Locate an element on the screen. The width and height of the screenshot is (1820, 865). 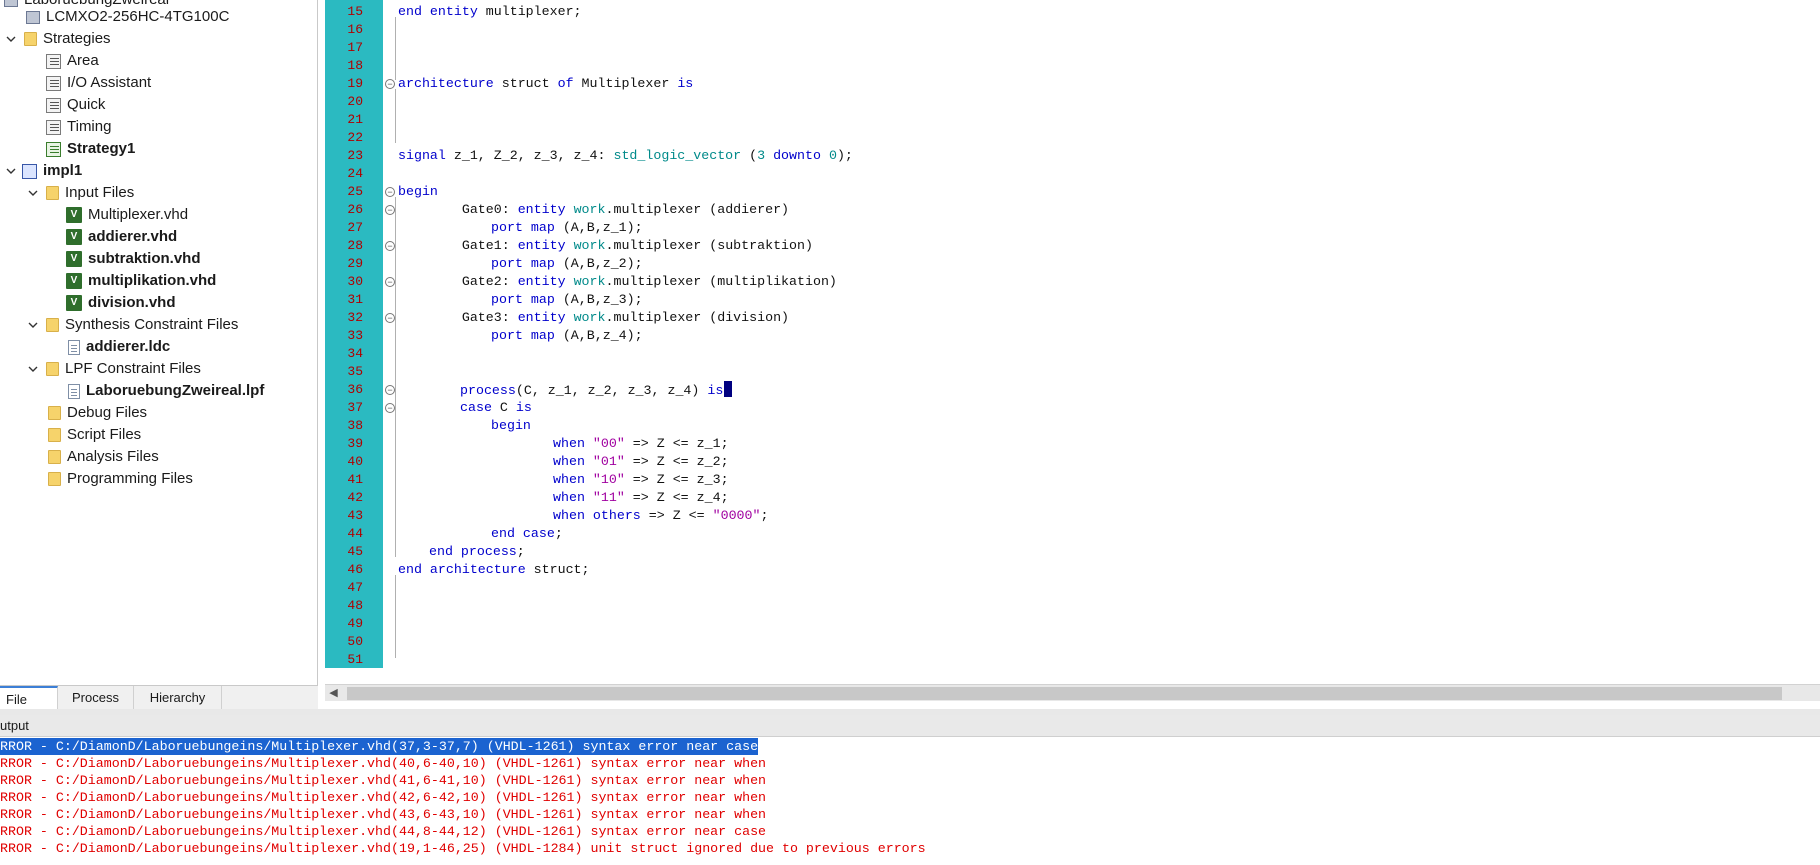
tree-item-strategy-quick: Quick is located at coordinates (75, 105).